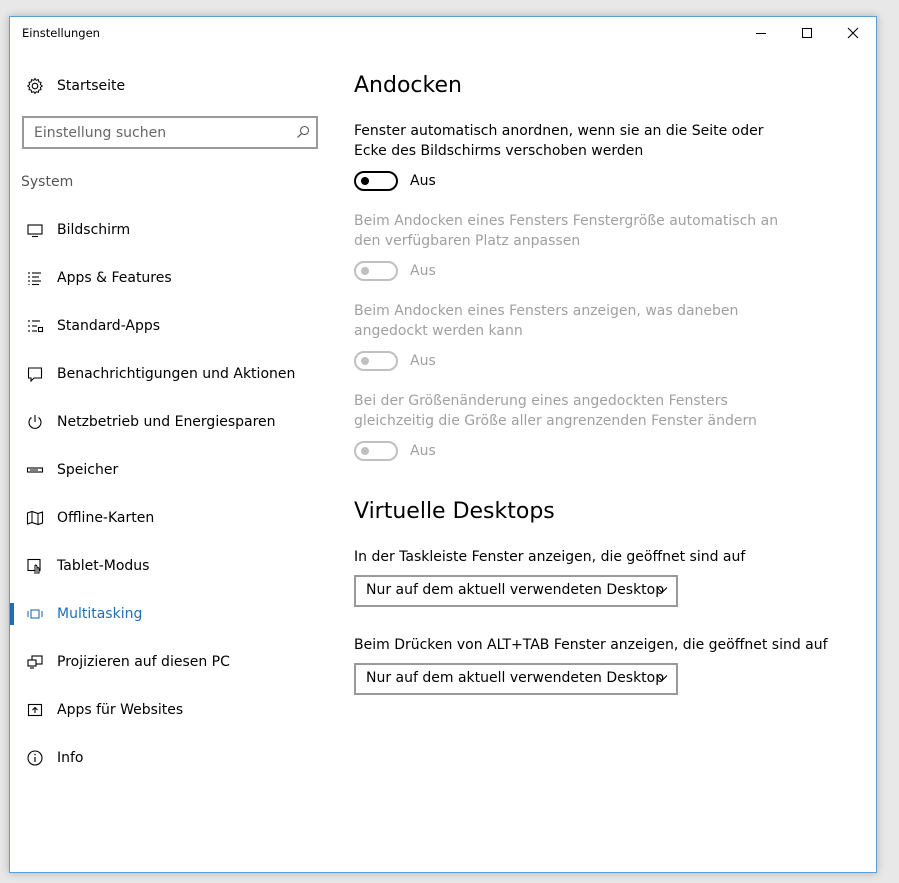 The width and height of the screenshot is (899, 883). I want to click on taskbar-dropdown: Nur auf dem aktuell verwendeten Desktop, so click(516, 591).